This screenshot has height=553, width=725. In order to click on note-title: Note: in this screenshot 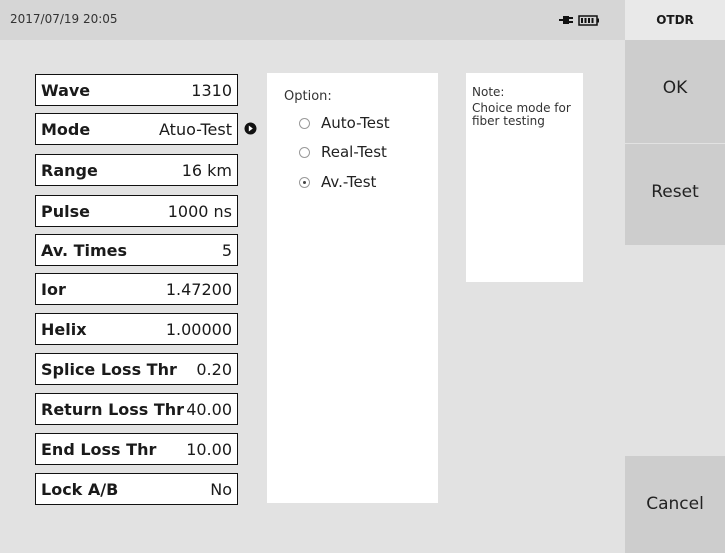, I will do `click(488, 92)`.